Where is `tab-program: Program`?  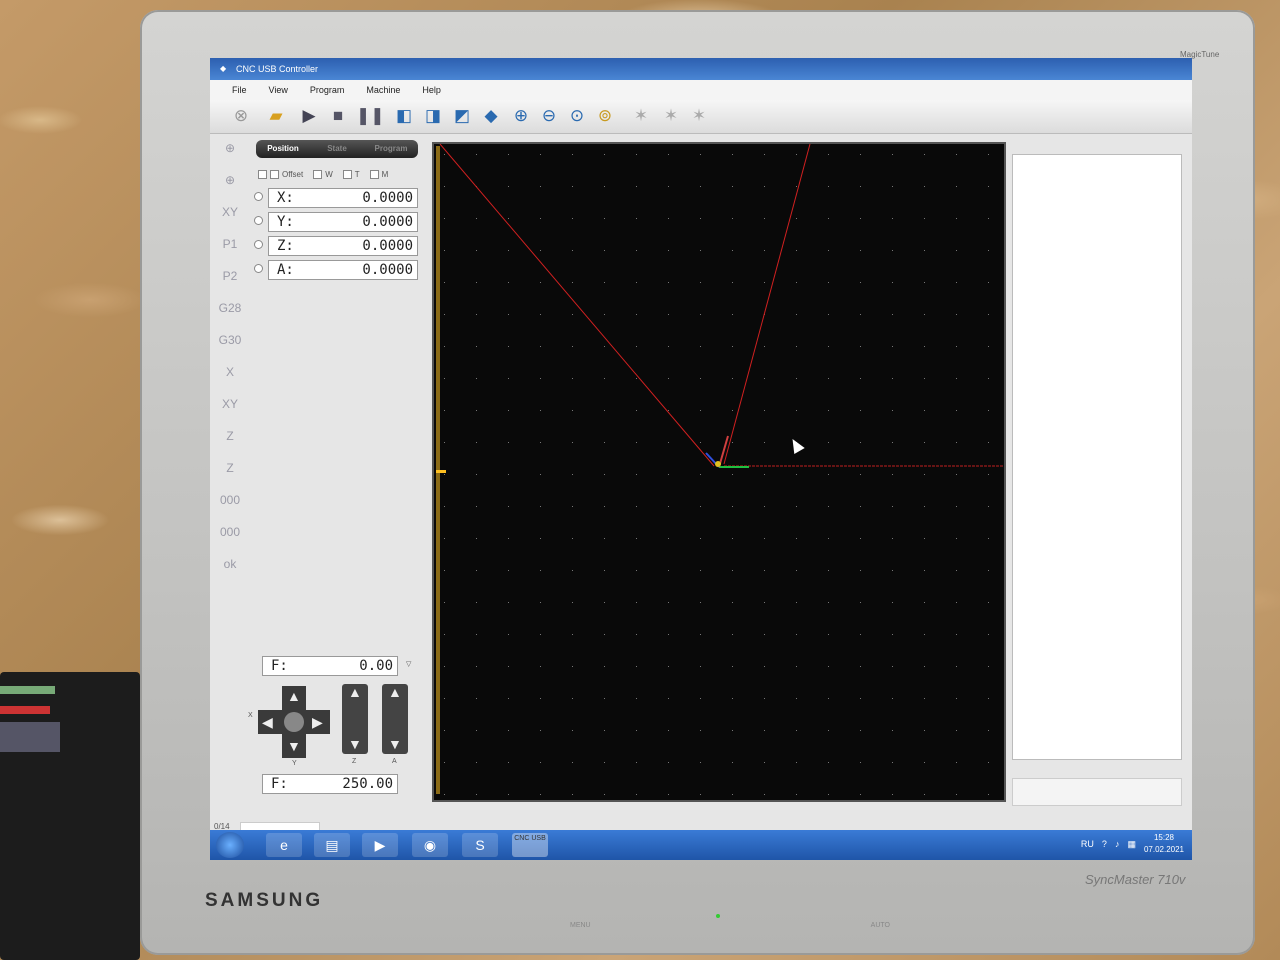 tab-program: Program is located at coordinates (391, 149).